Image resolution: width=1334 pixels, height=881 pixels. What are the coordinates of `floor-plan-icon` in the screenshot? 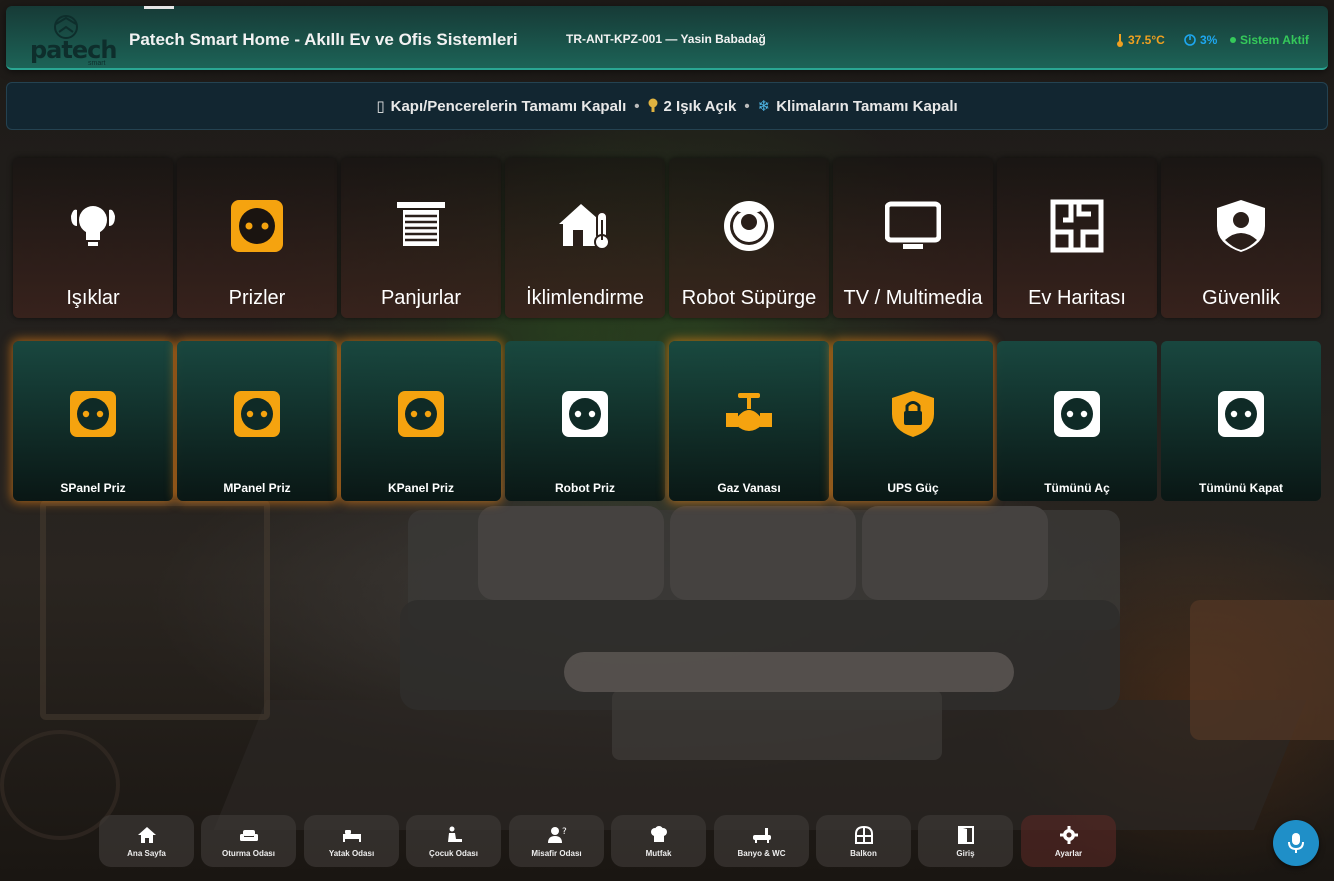 It's located at (1077, 226).